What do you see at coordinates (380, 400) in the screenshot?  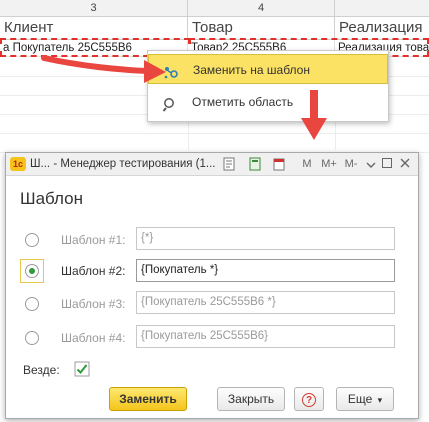 I see `chevron-down-icon: ▾` at bounding box center [380, 400].